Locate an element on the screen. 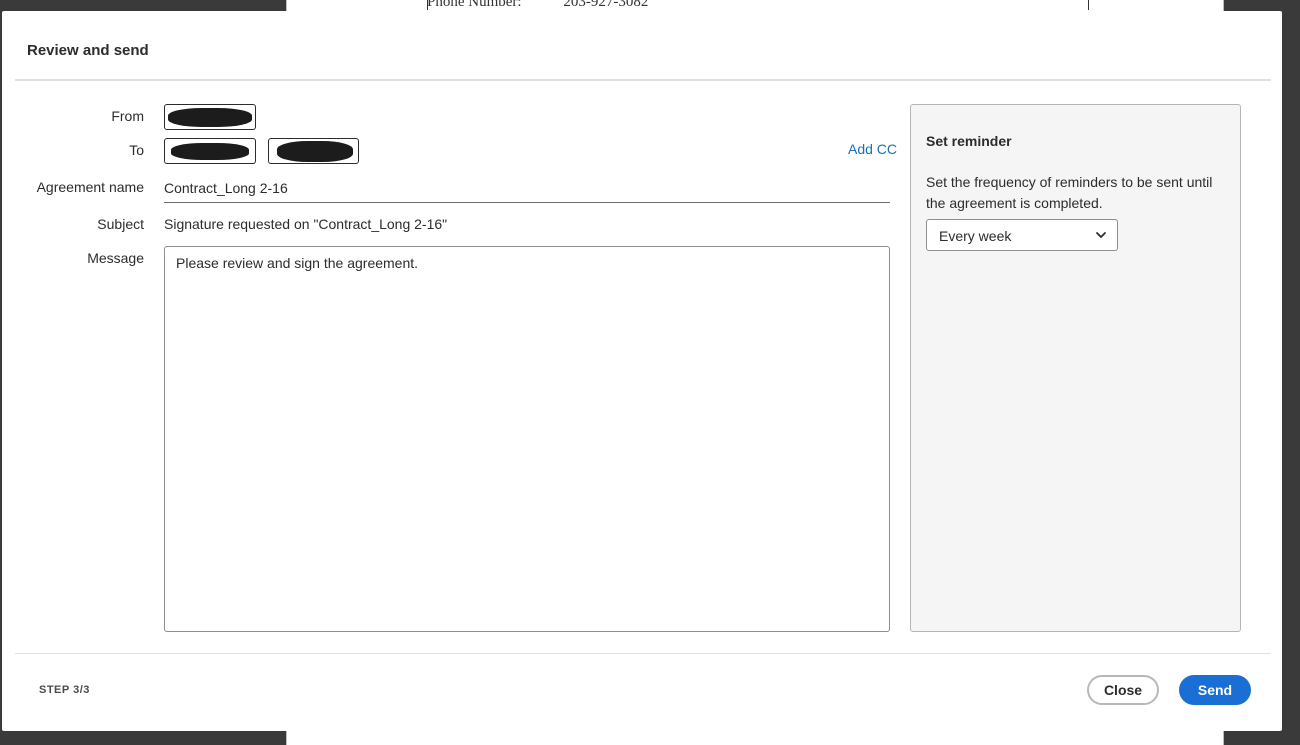 The width and height of the screenshot is (1300, 745). agreement-name-label: Agreement name is located at coordinates (90, 187).